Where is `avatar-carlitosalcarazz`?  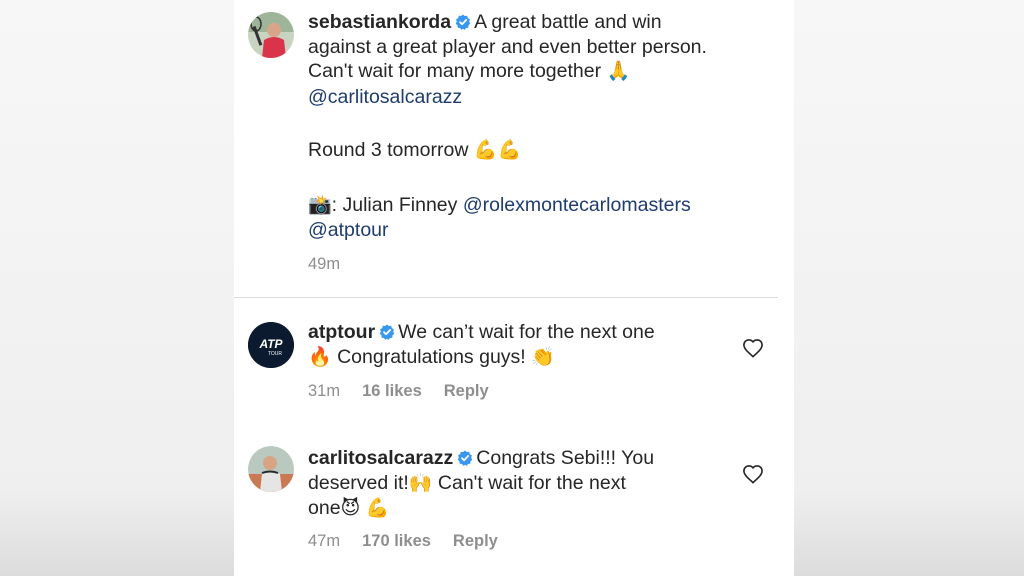
avatar-carlitosalcarazz is located at coordinates (271, 469).